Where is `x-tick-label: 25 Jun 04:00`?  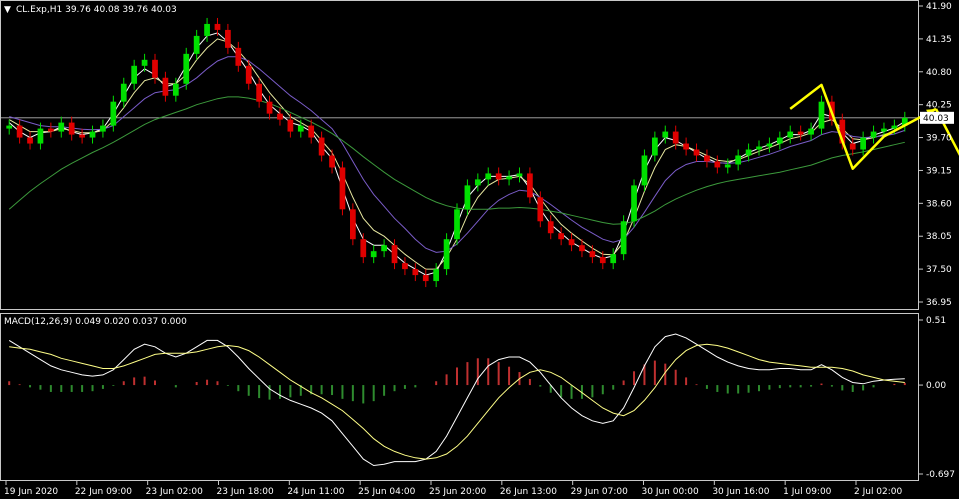
x-tick-label: 25 Jun 04:00 is located at coordinates (386, 492).